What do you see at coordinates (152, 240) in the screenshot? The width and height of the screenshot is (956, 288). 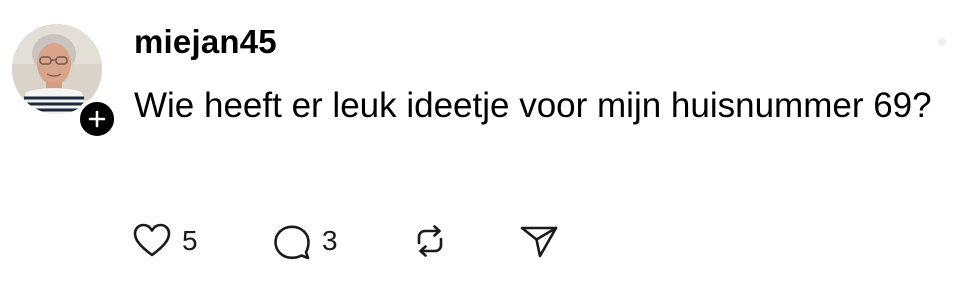 I see `heart-icon` at bounding box center [152, 240].